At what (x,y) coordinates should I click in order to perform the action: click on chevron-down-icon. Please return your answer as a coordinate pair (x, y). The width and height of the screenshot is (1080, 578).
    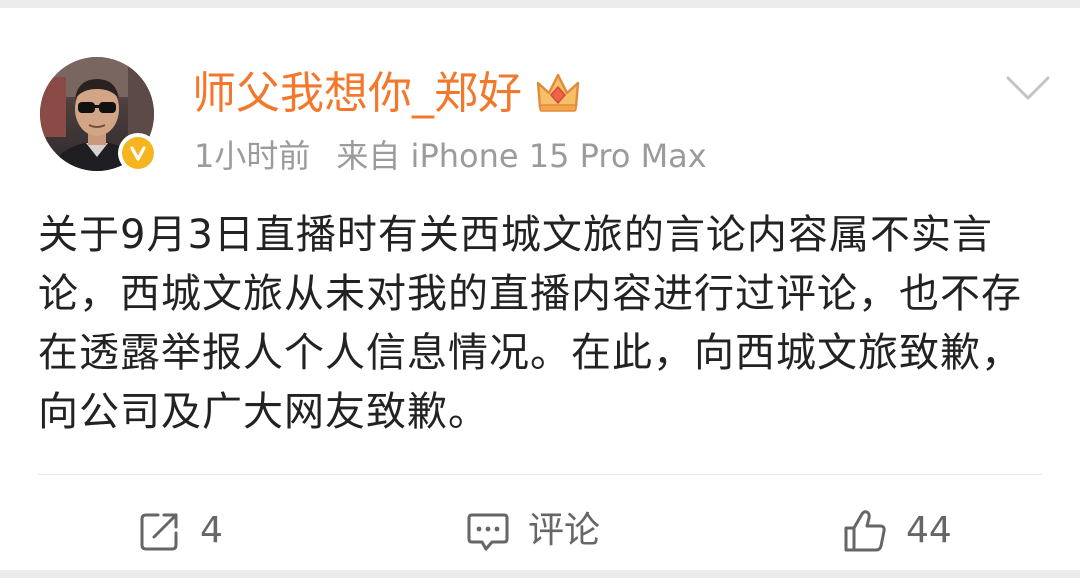
    Looking at the image, I should click on (1028, 88).